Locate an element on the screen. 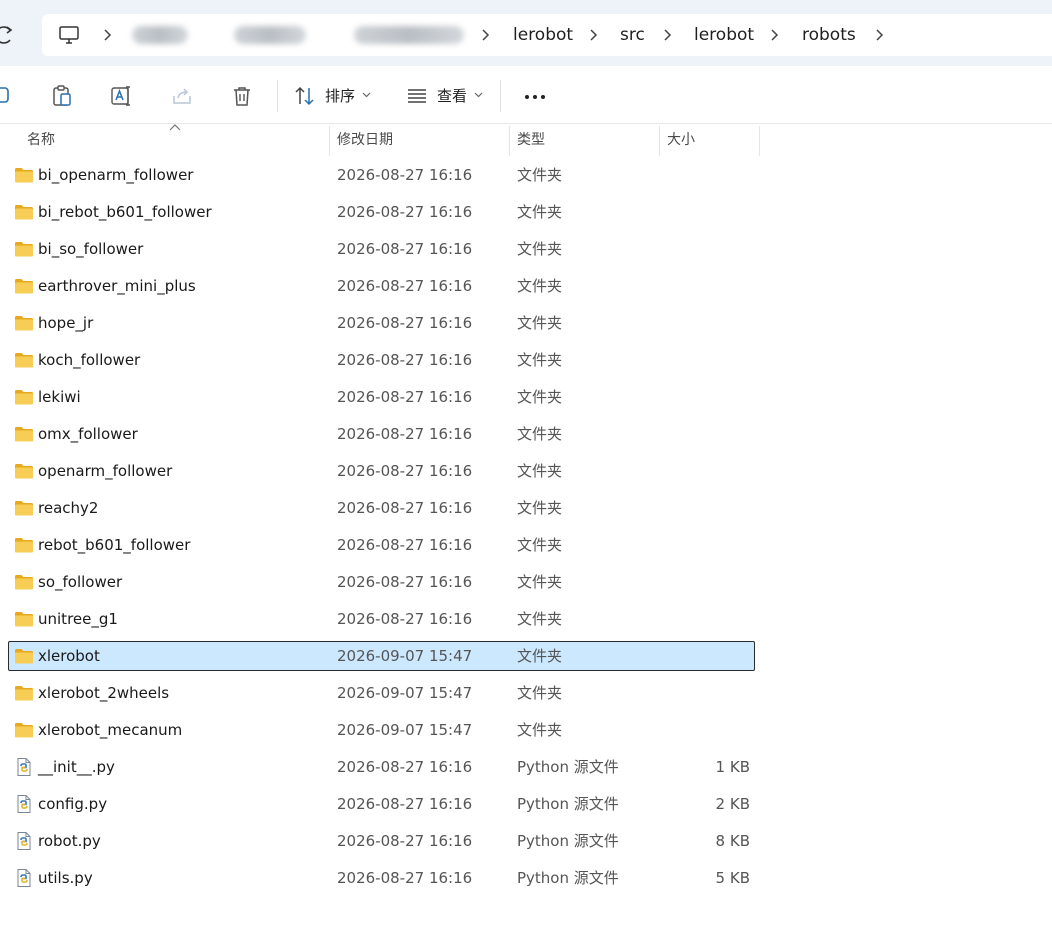  more-options-icon is located at coordinates (535, 97).